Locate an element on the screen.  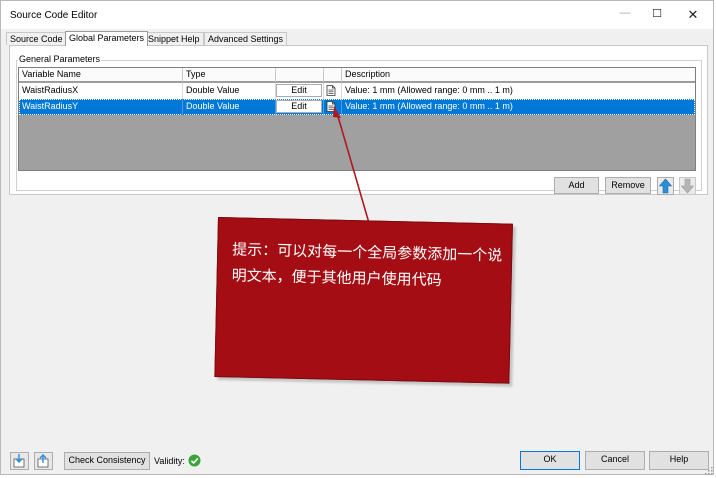
tab-advanced-settings: Advanced Settings is located at coordinates (246, 38).